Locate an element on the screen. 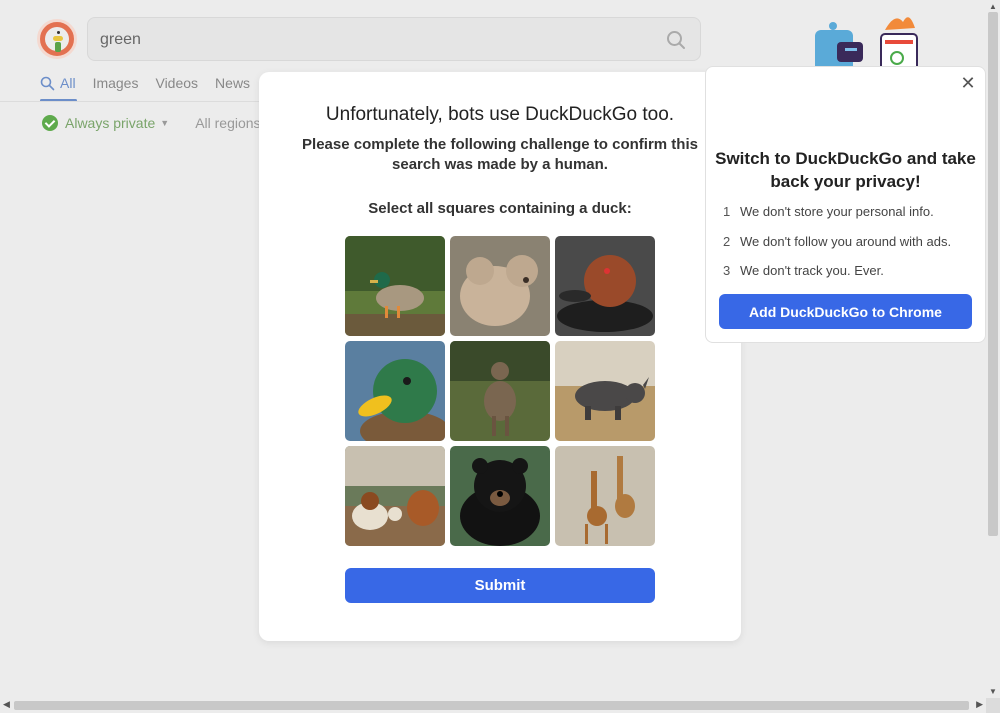 The image size is (1000, 713). tile-deer is located at coordinates (500, 391).